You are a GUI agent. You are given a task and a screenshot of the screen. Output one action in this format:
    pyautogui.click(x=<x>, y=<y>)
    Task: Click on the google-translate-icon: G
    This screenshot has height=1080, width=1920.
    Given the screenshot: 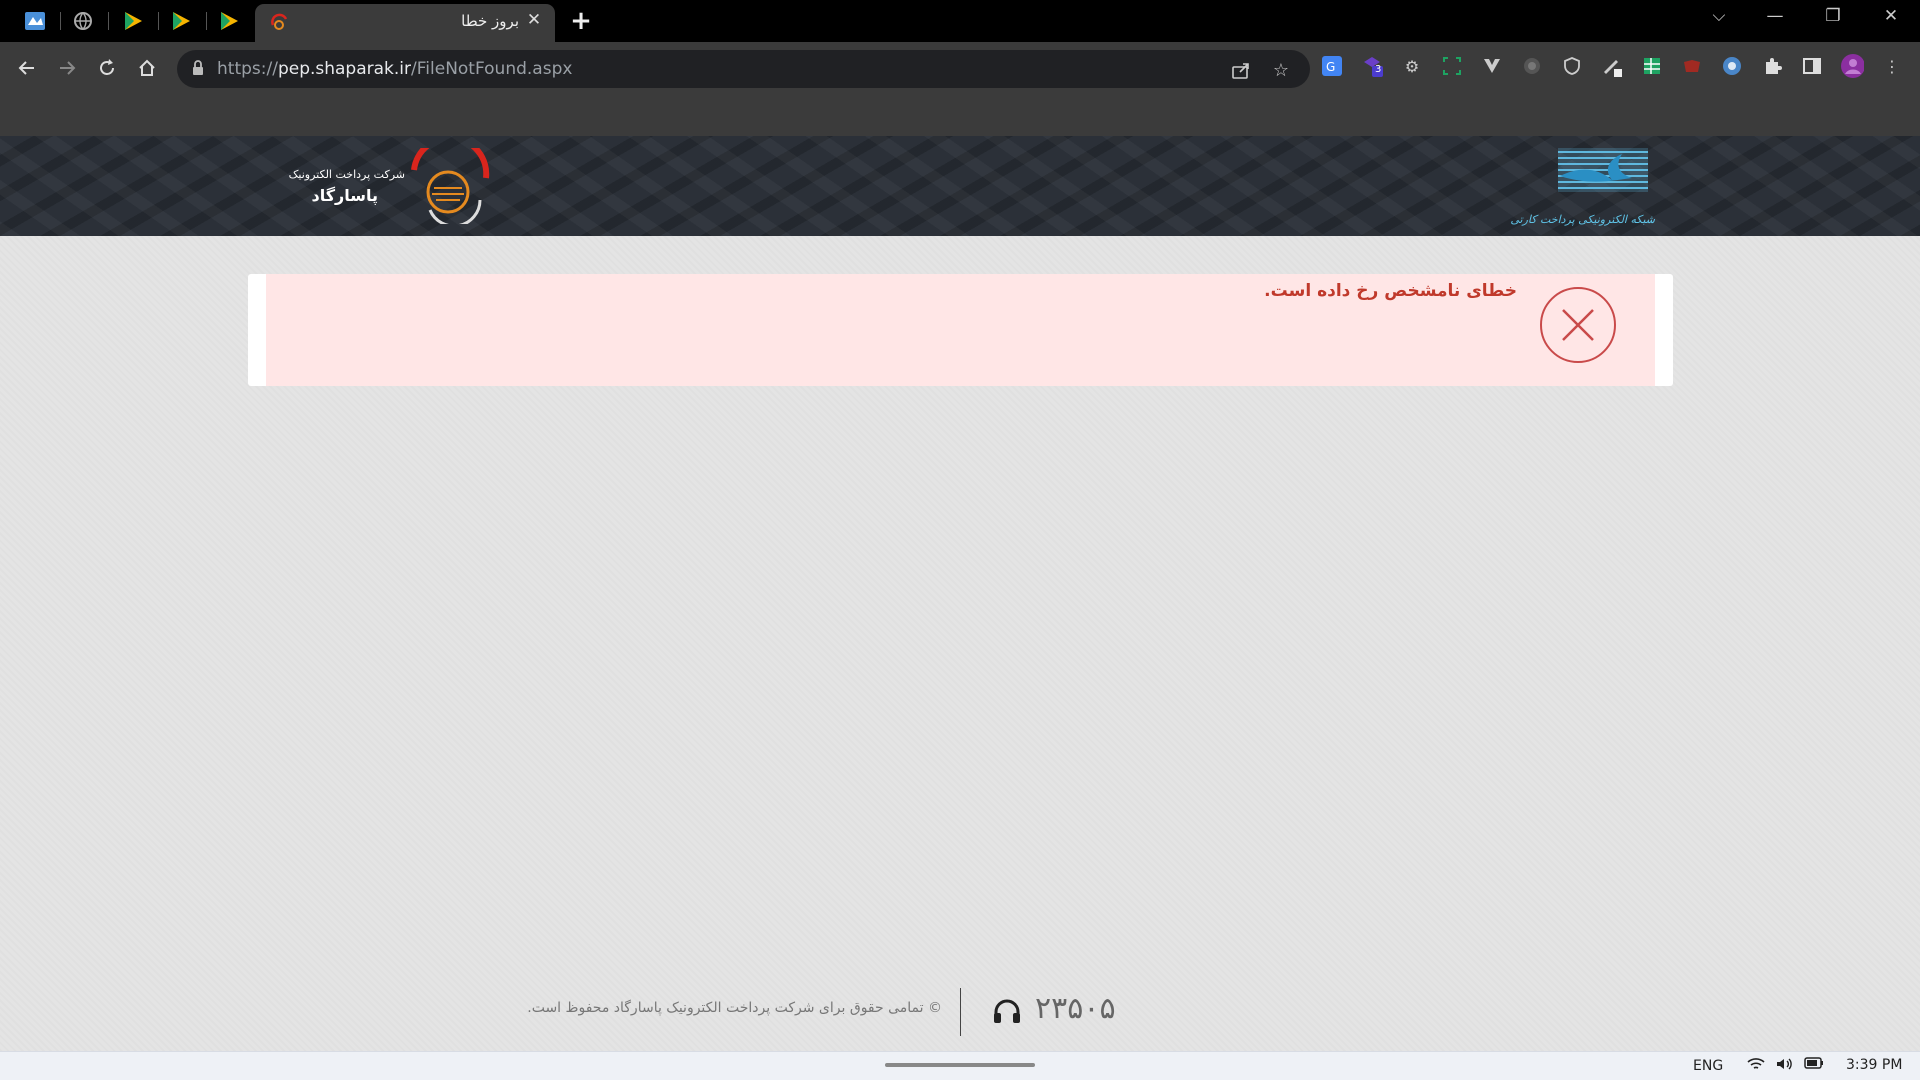 What is the action you would take?
    pyautogui.click(x=1332, y=66)
    